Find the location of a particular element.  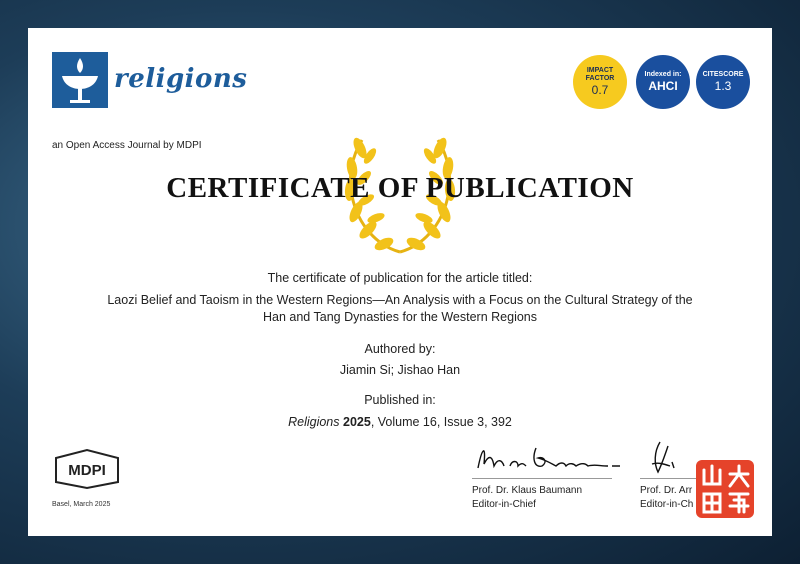

journal-tagline: an Open Access Journal by MDPI is located at coordinates (127, 145).